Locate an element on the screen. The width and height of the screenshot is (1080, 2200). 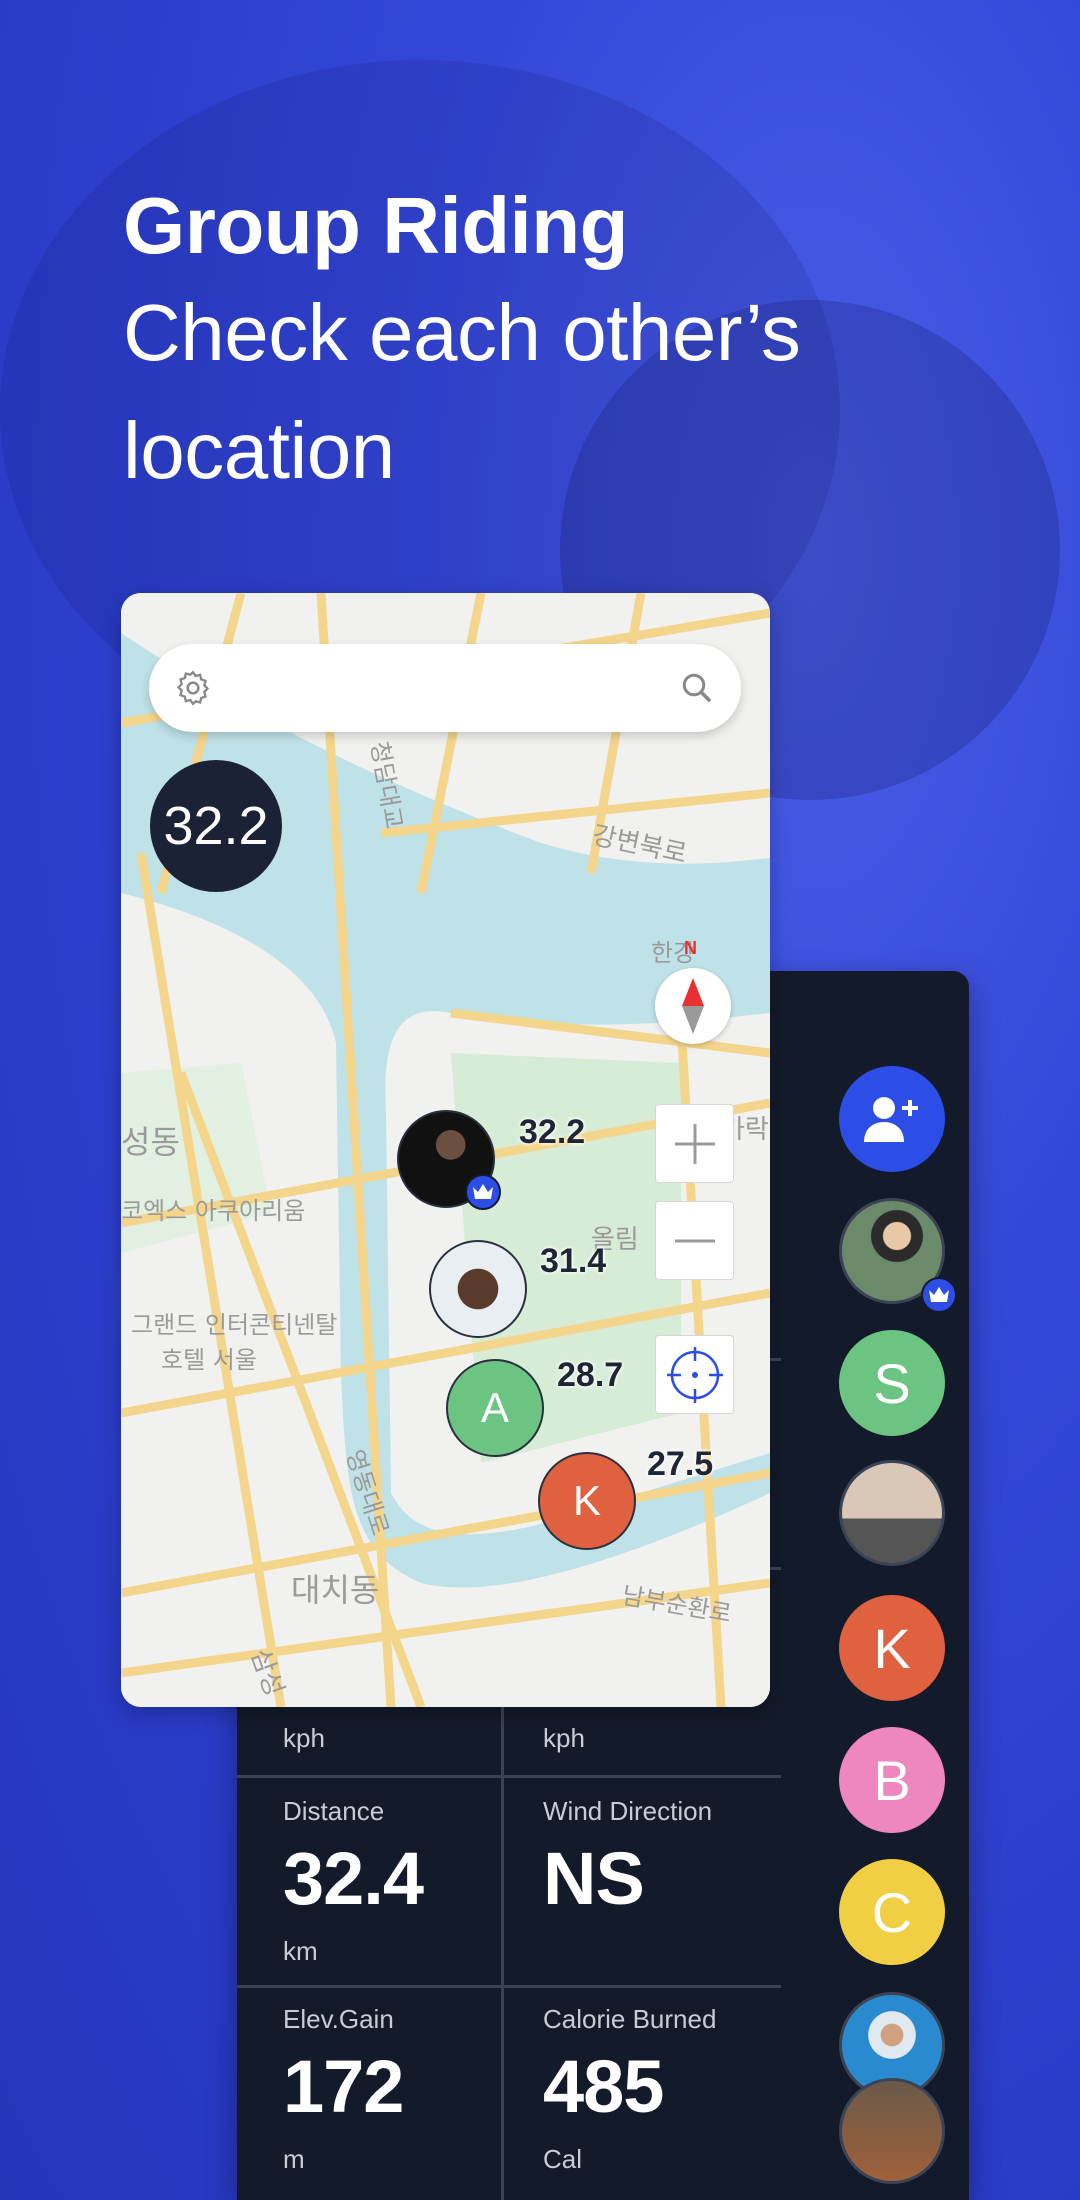
rider-speed-label: 31.4 is located at coordinates (573, 1261).